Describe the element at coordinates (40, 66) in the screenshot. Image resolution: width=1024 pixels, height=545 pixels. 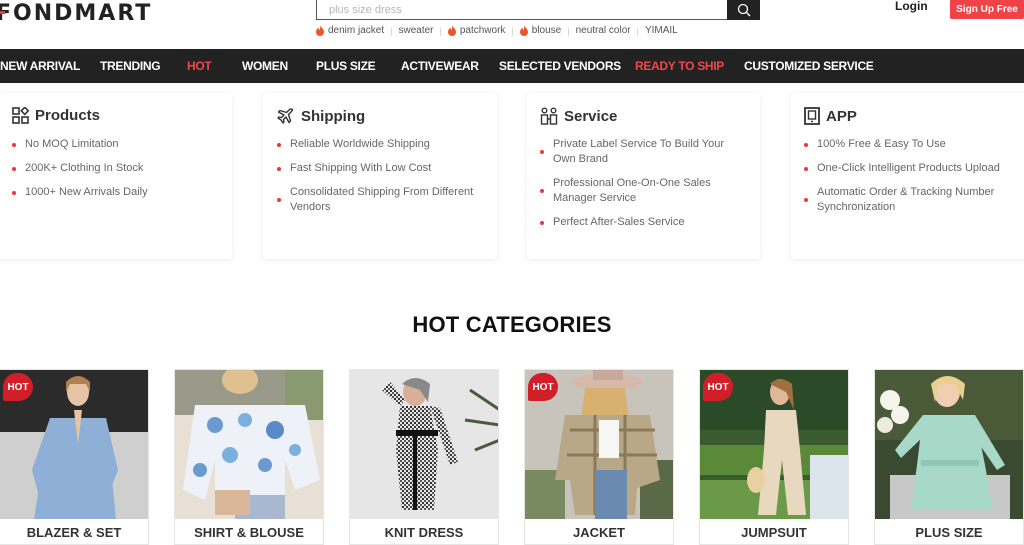
I see `nav-item-new-arrival: NEW ARRIVAL` at that location.